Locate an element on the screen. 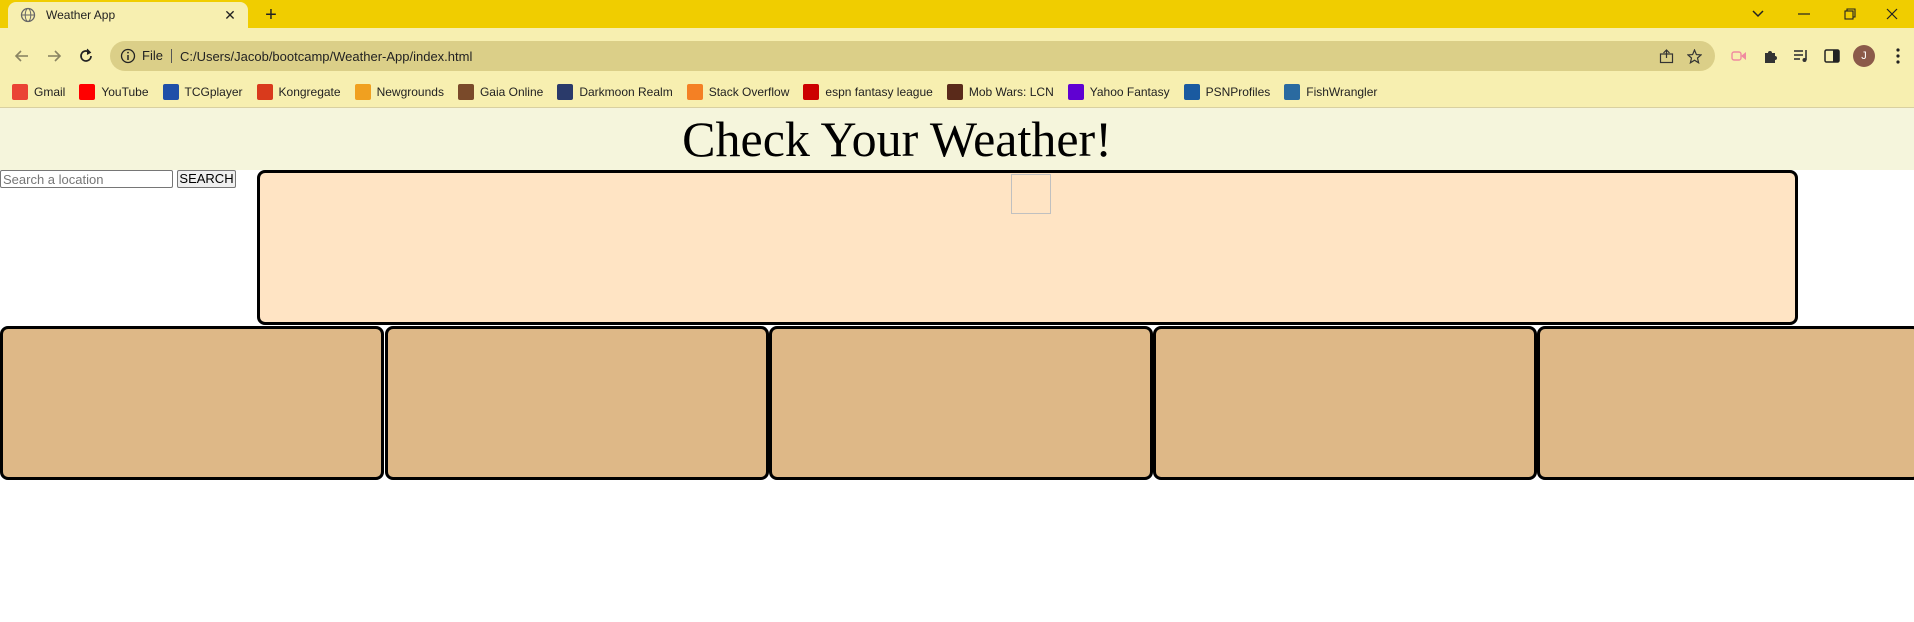 The image size is (1914, 622). bookmark-item: Kongregate is located at coordinates (298, 91).